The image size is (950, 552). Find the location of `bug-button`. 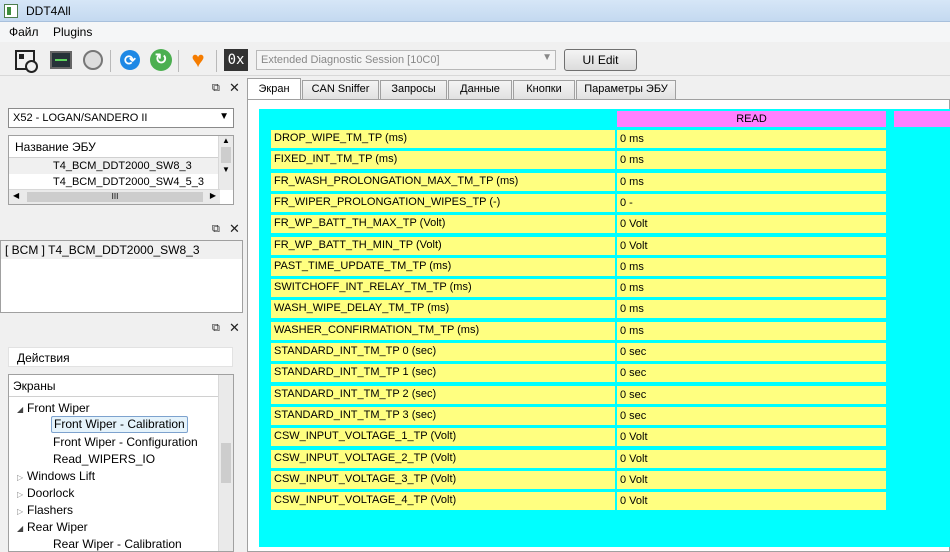

bug-button is located at coordinates (93, 60).